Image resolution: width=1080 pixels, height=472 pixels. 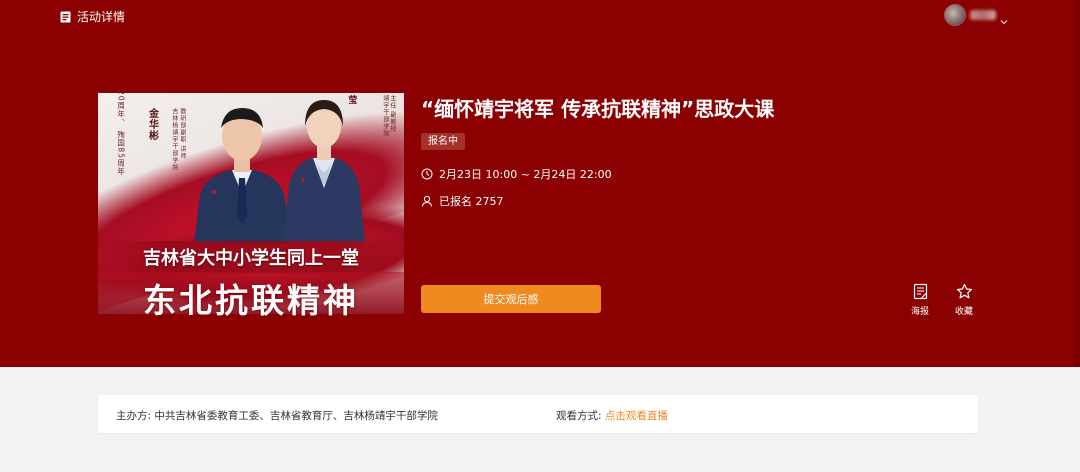 I want to click on watch-live-link: 点击观看直播, so click(x=636, y=416).